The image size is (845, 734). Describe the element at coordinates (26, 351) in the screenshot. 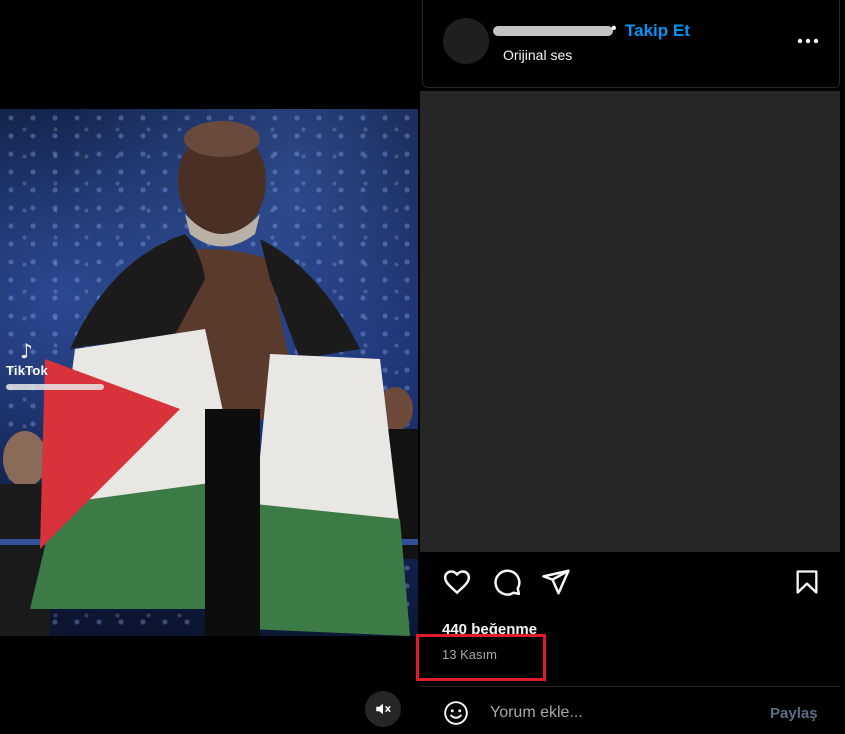

I see `tiktok-logo-icon: ♪` at that location.